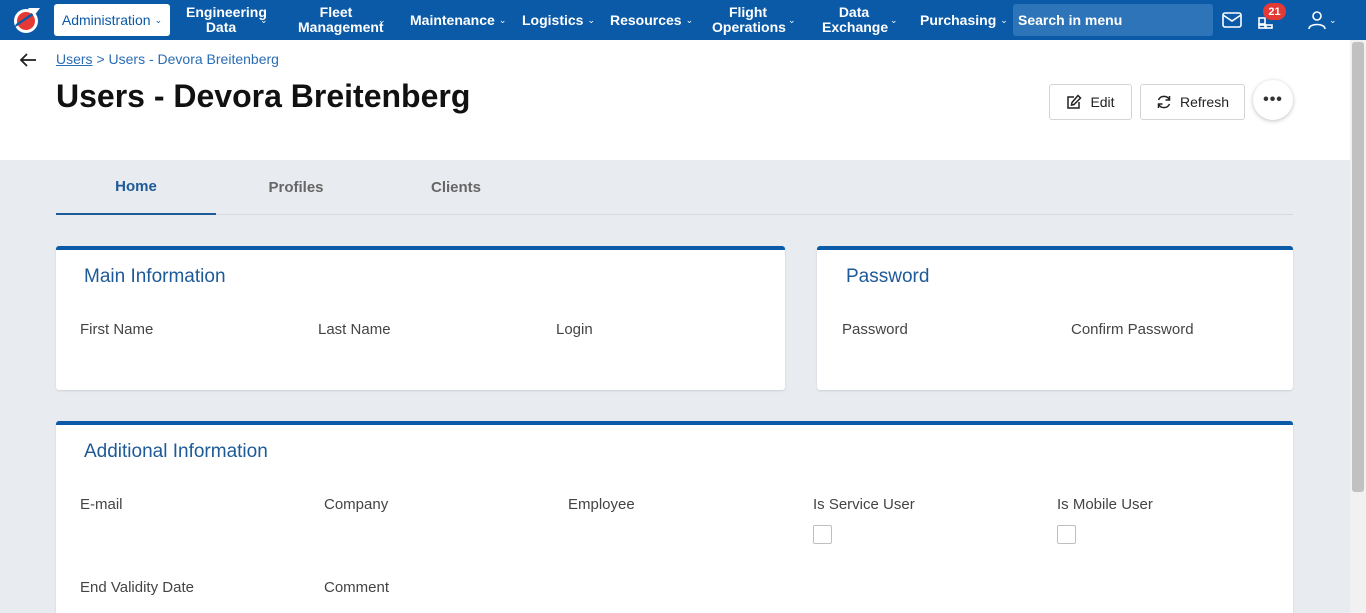  Describe the element at coordinates (860, 20) in the screenshot. I see `nav-data-exchange: Data Exchange ⌄` at that location.